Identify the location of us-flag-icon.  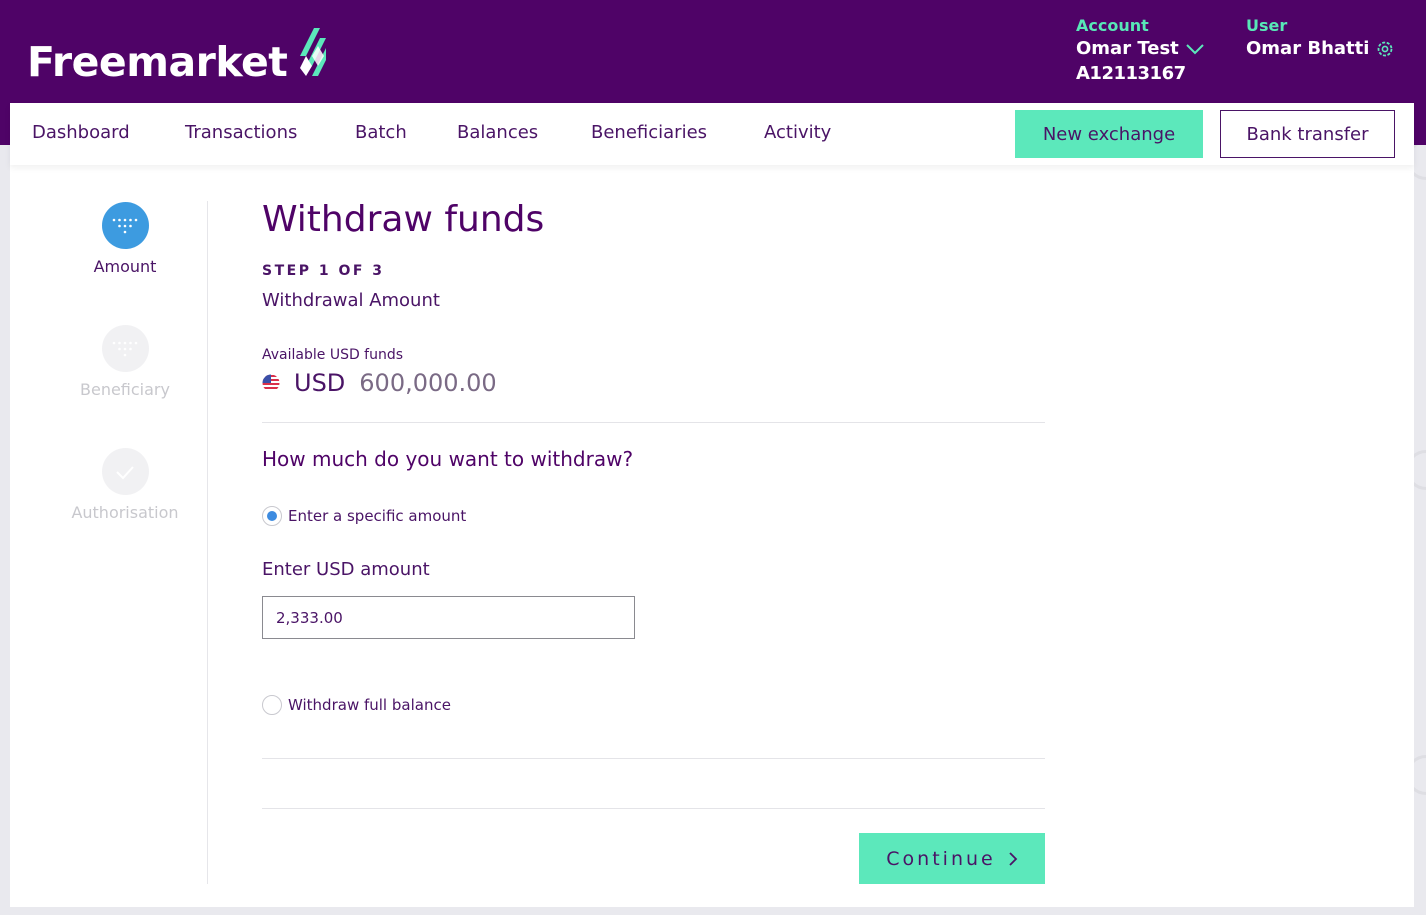
(271, 383).